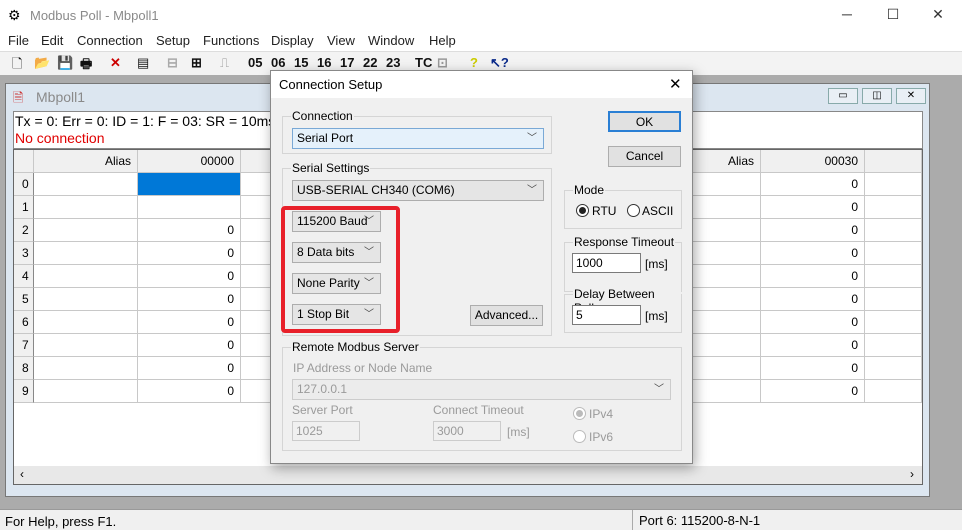 This screenshot has height=530, width=962. I want to click on menu-window: Window, so click(391, 40).